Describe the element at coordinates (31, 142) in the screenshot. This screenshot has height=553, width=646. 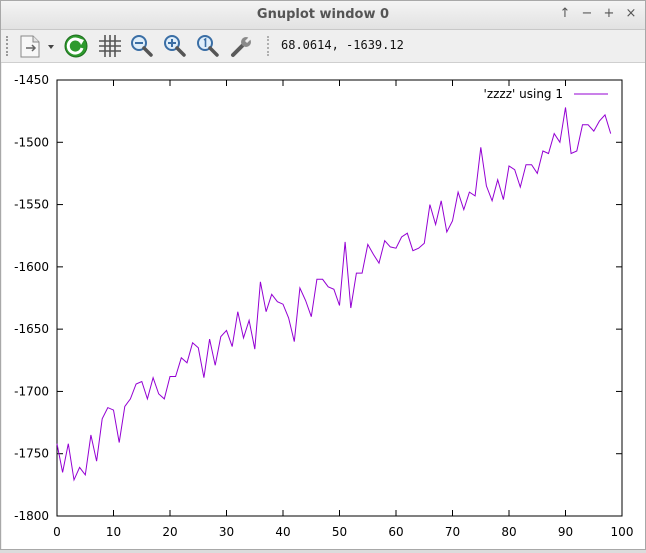
I see `y-tick-label: -1500` at that location.